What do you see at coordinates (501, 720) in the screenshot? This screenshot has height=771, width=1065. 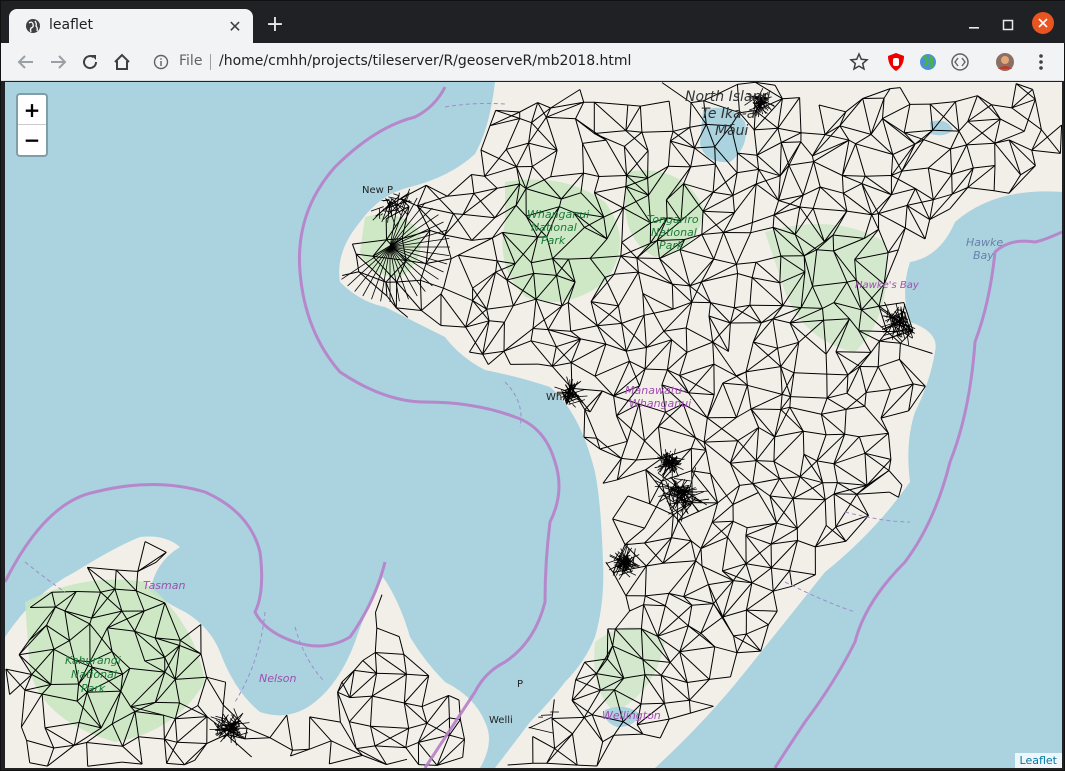 I see `label-wellington-city: Welli` at bounding box center [501, 720].